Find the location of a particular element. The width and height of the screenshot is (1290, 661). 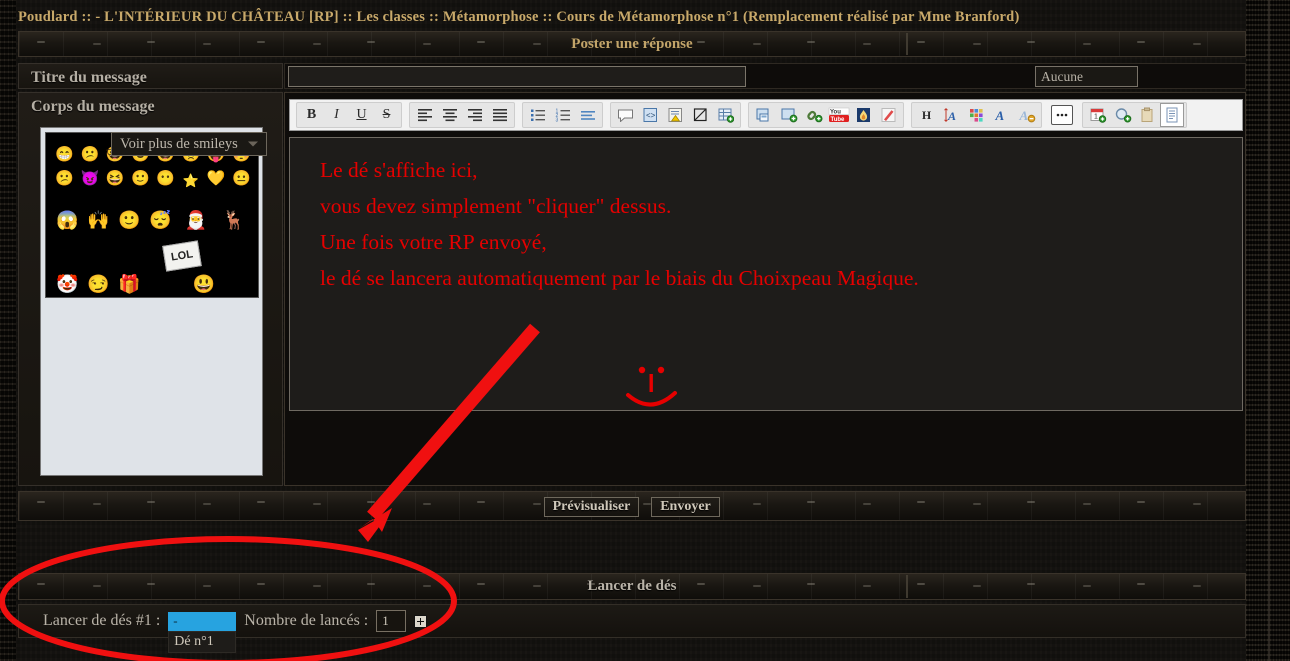

dice-type-option: Dé n°1 is located at coordinates (202, 641).